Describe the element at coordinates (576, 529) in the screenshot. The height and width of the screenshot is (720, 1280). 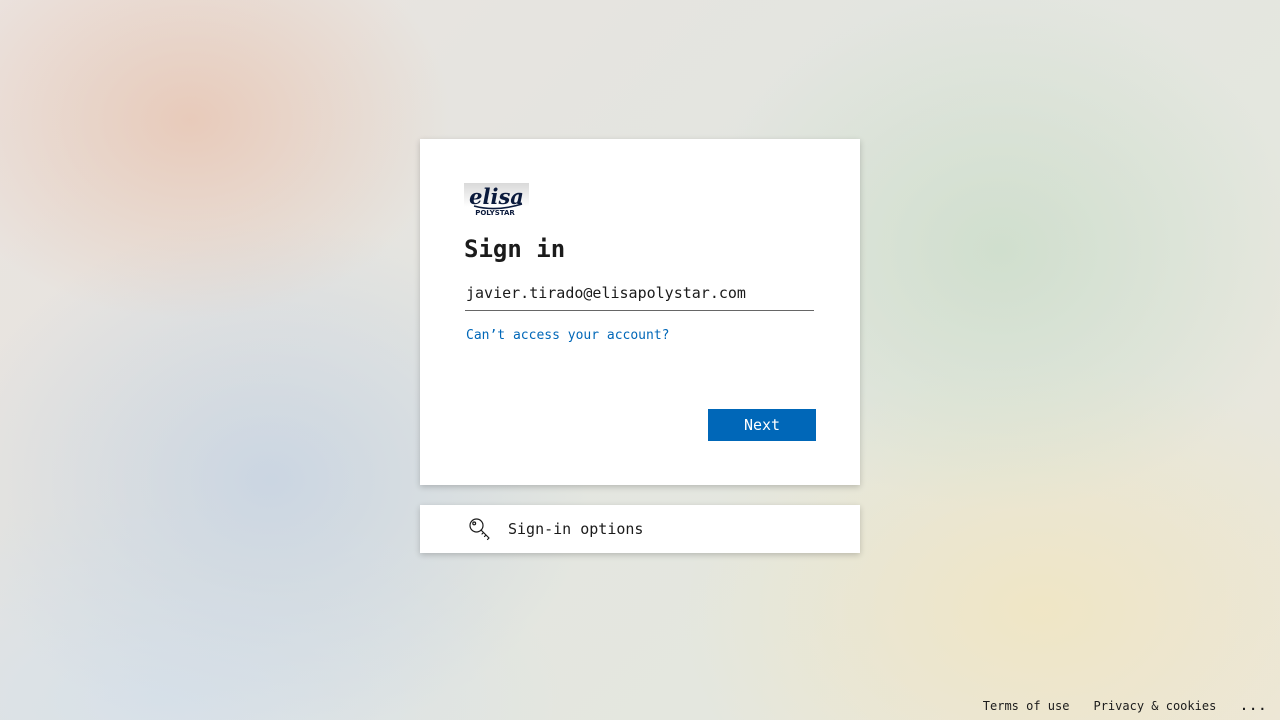
I see `sign-in-options-label: Sign-in options` at that location.